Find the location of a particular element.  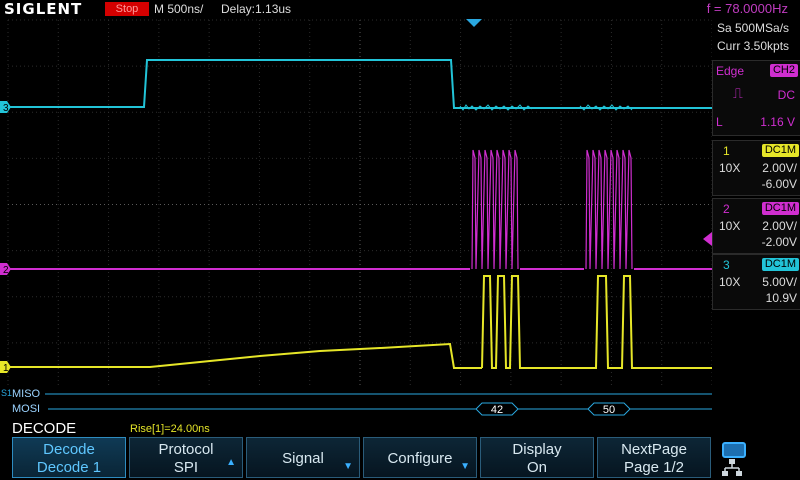

delay-readout: Delay:1.13us is located at coordinates (256, 9).